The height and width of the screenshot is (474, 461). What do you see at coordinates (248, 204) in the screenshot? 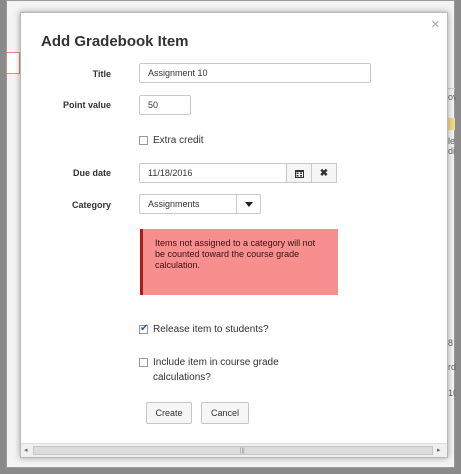
I see `chevron-down-icon` at bounding box center [248, 204].